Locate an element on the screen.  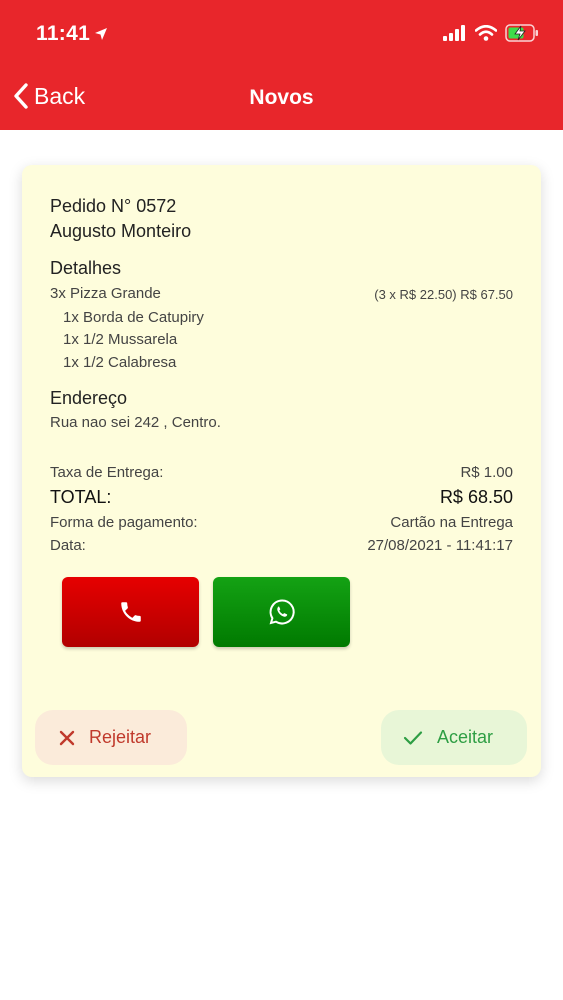
reject-label: Rejeitar is located at coordinates (120, 737).